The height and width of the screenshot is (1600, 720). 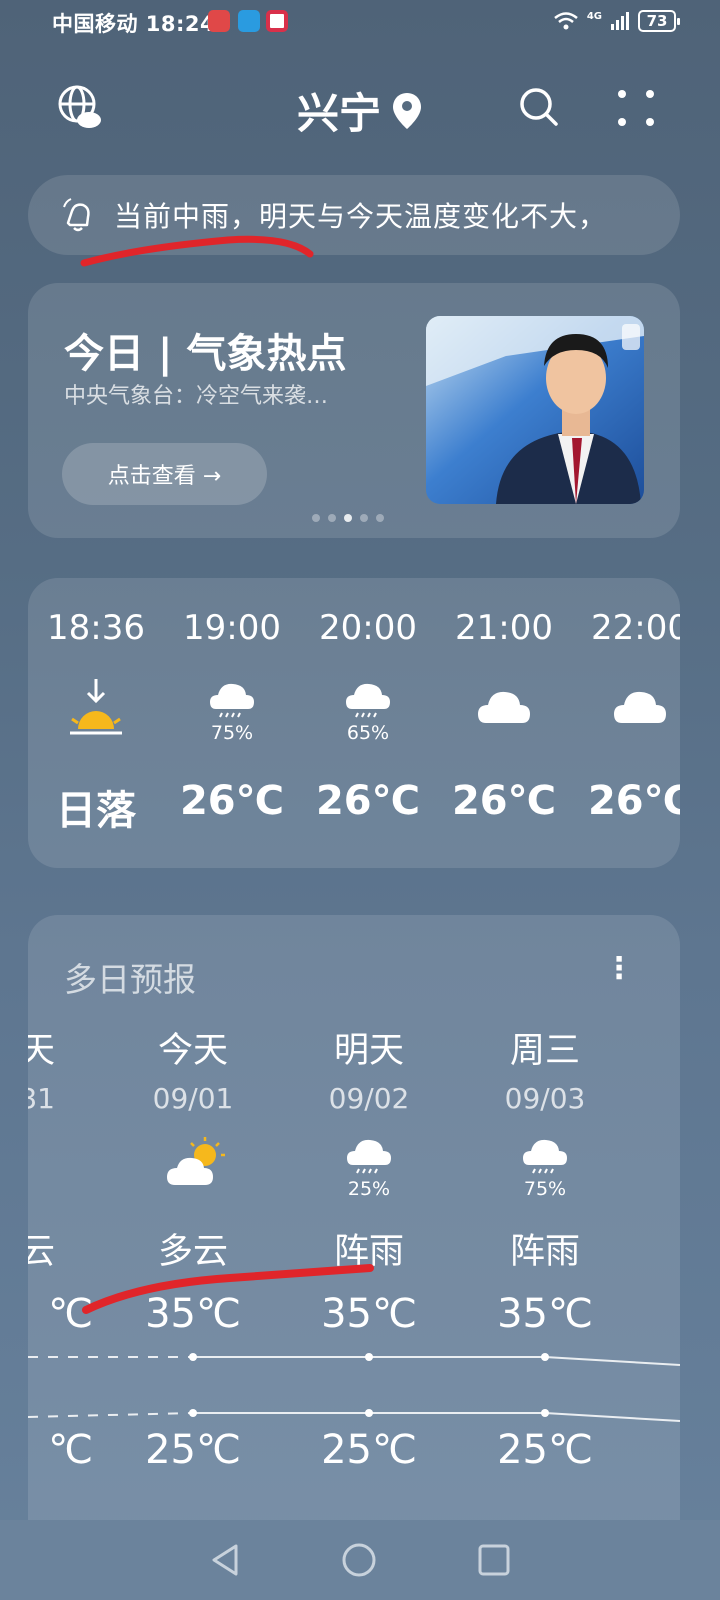 What do you see at coordinates (369, 1098) in the screenshot?
I see `day-date: 09/02` at bounding box center [369, 1098].